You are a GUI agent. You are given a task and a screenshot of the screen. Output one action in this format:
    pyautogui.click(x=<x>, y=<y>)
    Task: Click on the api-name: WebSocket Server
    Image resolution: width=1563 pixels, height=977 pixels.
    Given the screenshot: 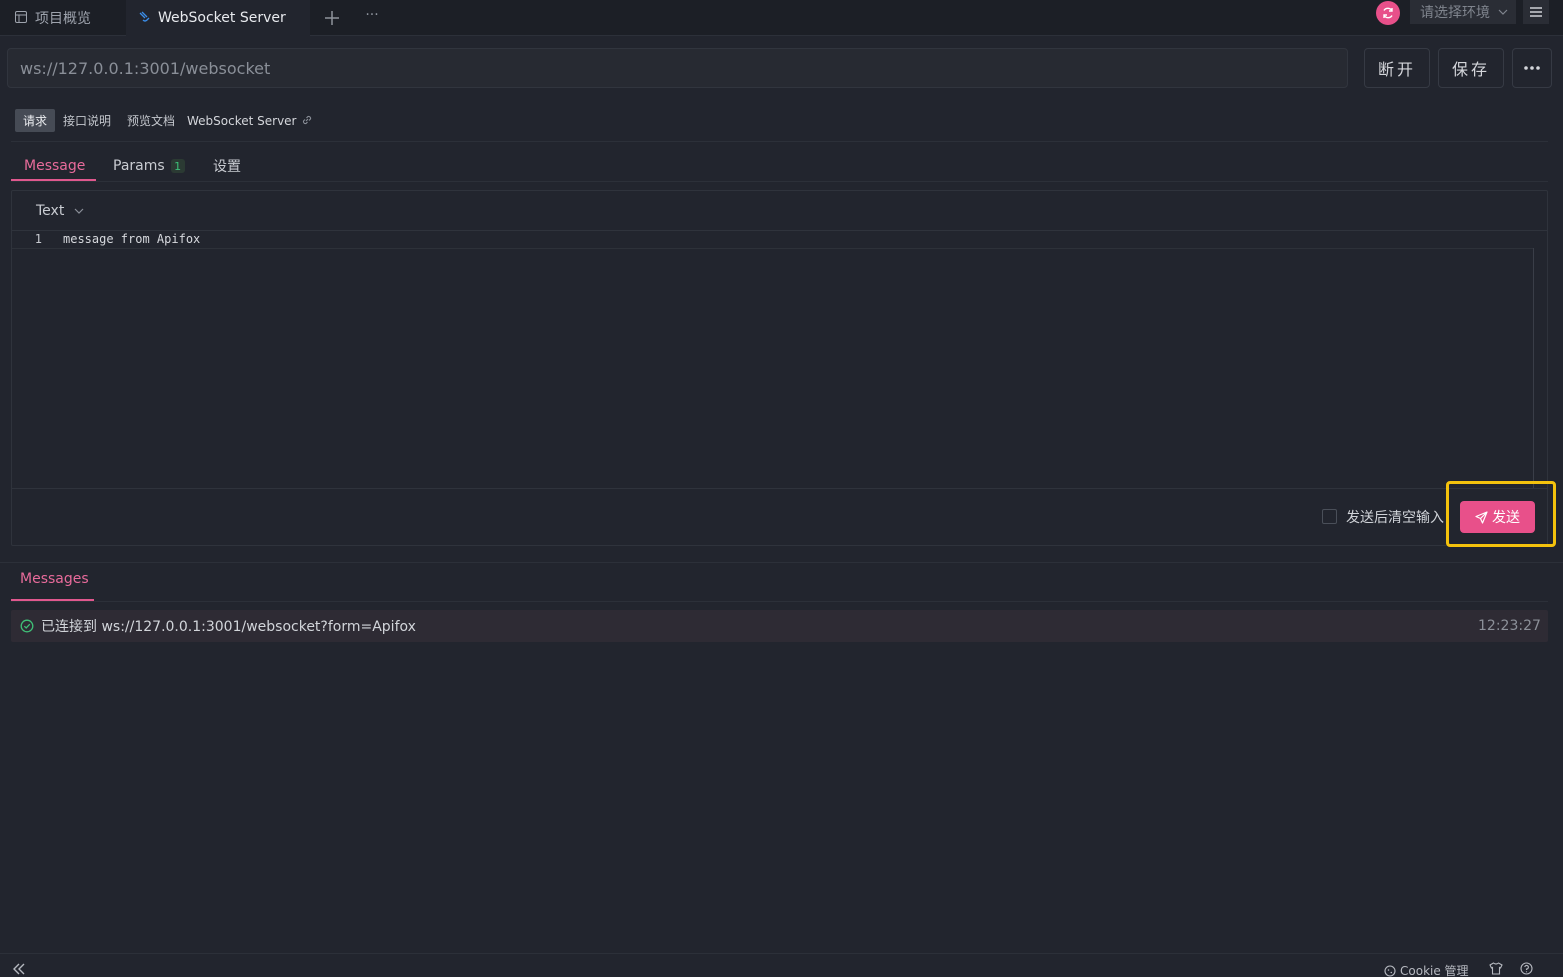 What is the action you would take?
    pyautogui.click(x=242, y=120)
    